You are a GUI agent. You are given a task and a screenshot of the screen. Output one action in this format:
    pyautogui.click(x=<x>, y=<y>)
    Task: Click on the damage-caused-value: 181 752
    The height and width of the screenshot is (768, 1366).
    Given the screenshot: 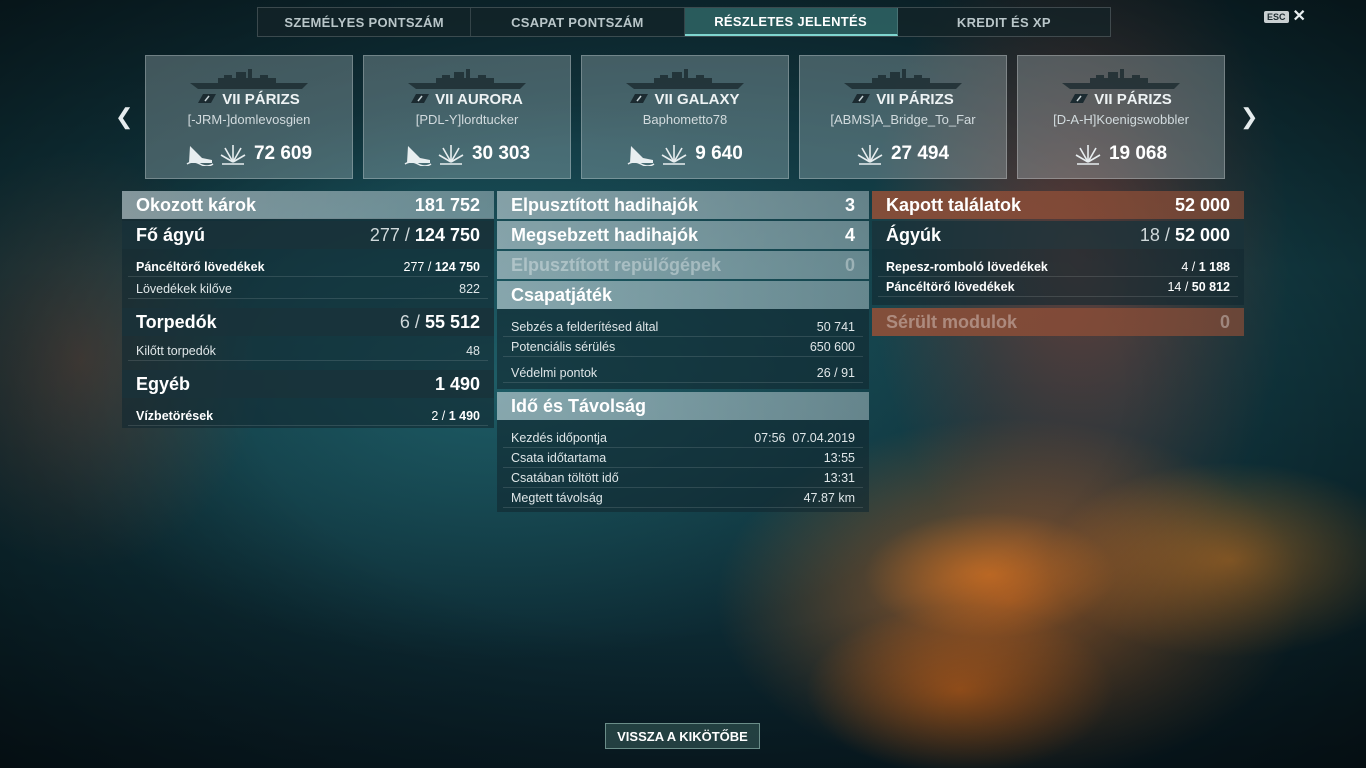 What is the action you would take?
    pyautogui.click(x=447, y=204)
    